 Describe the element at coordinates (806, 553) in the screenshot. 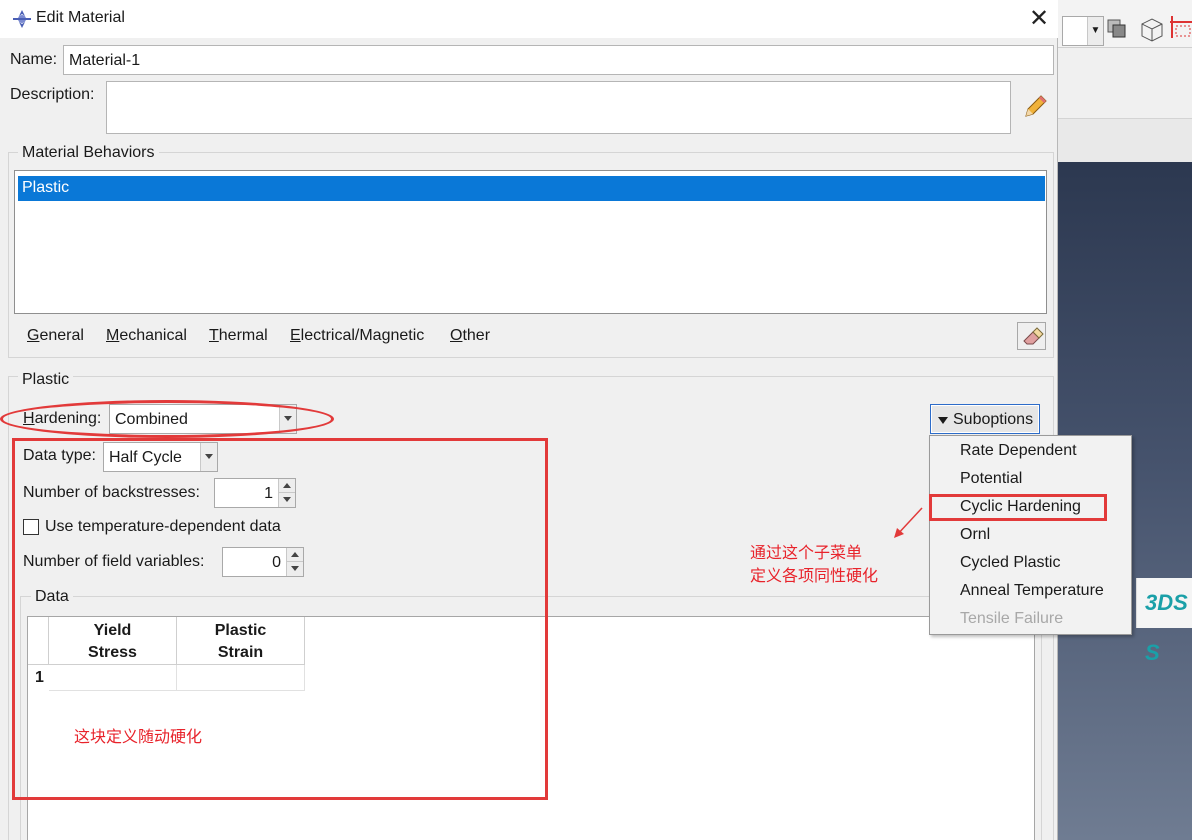

I see `annotation-text-submenu-1: 通过这个子菜单` at that location.